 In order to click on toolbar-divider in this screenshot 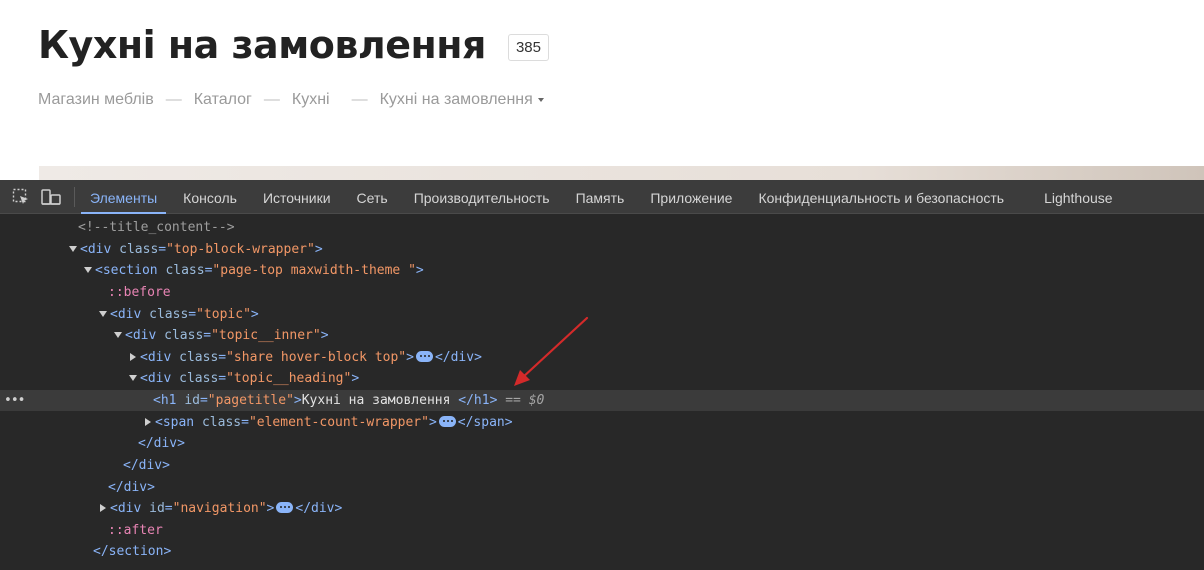, I will do `click(74, 196)`.